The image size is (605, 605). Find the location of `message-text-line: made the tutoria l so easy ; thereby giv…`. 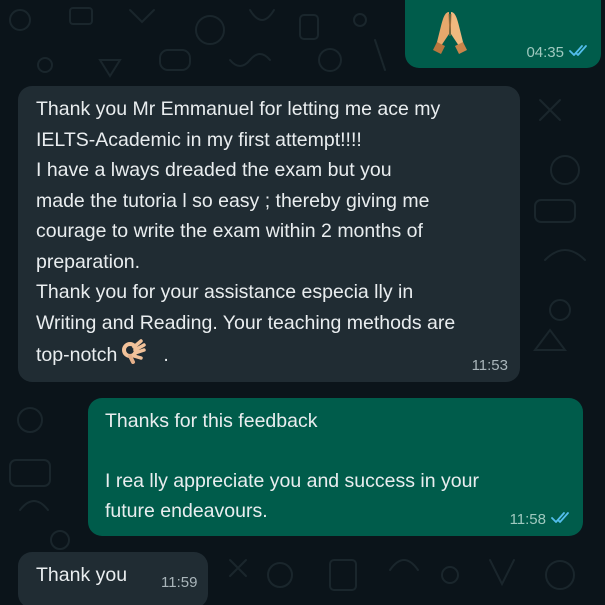

message-text-line: made the tutoria l so easy ; thereby giv… is located at coordinates (233, 200).